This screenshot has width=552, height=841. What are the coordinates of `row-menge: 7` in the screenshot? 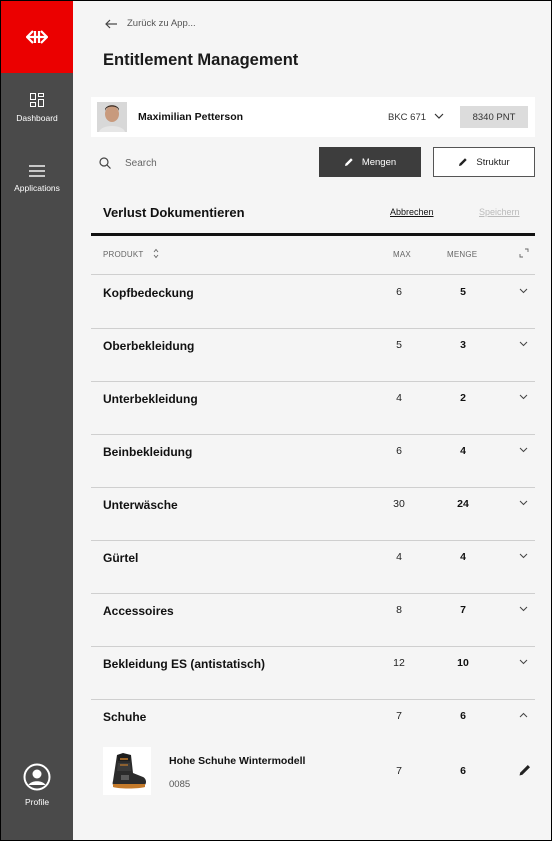 It's located at (463, 610).